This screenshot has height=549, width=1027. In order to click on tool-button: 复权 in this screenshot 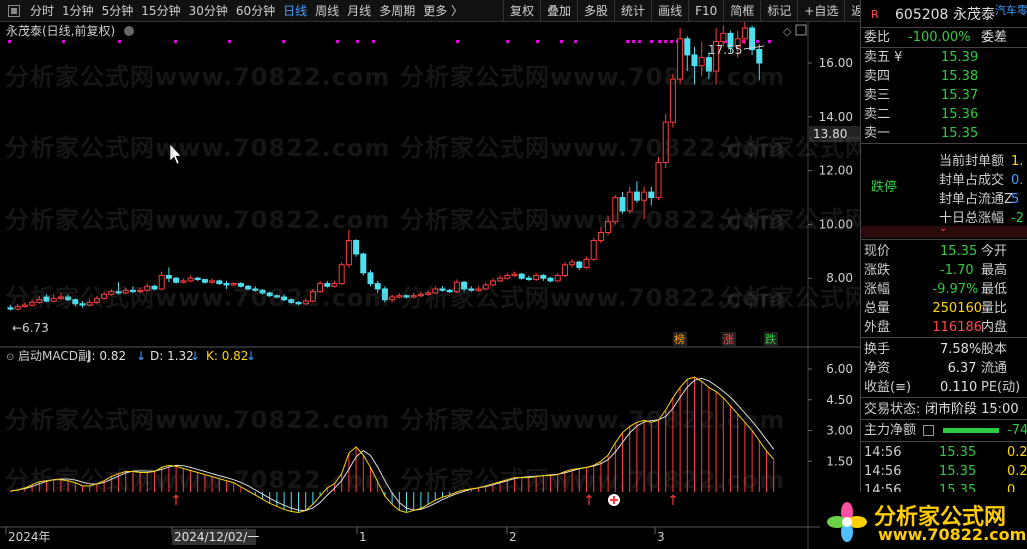, I will do `click(521, 11)`.